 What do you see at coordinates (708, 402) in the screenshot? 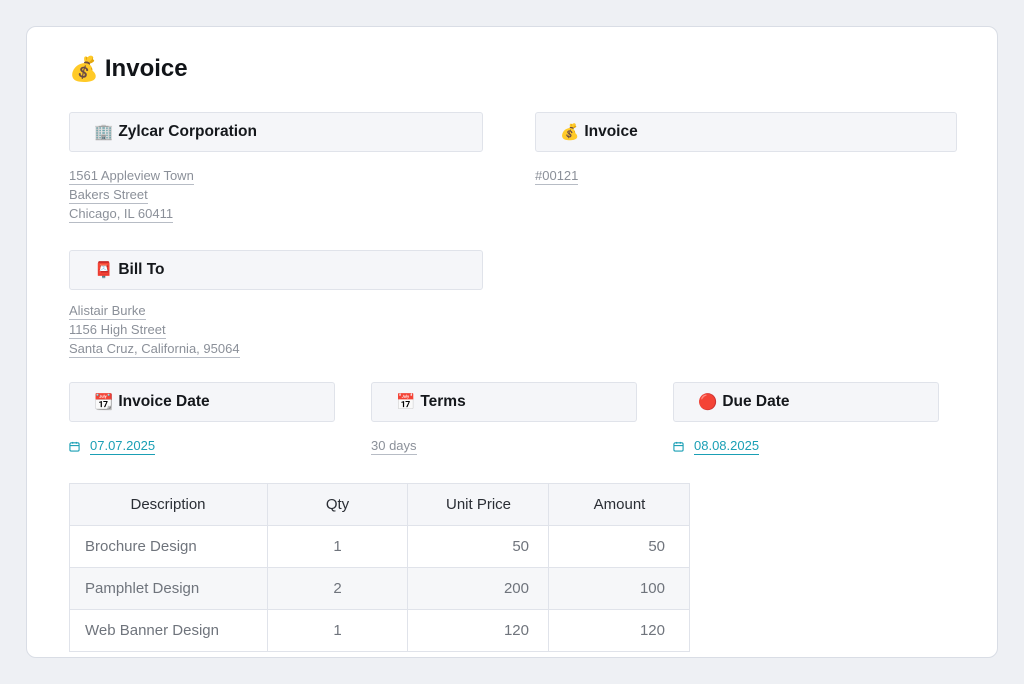
I see `red-circle-icon: 🔴` at bounding box center [708, 402].